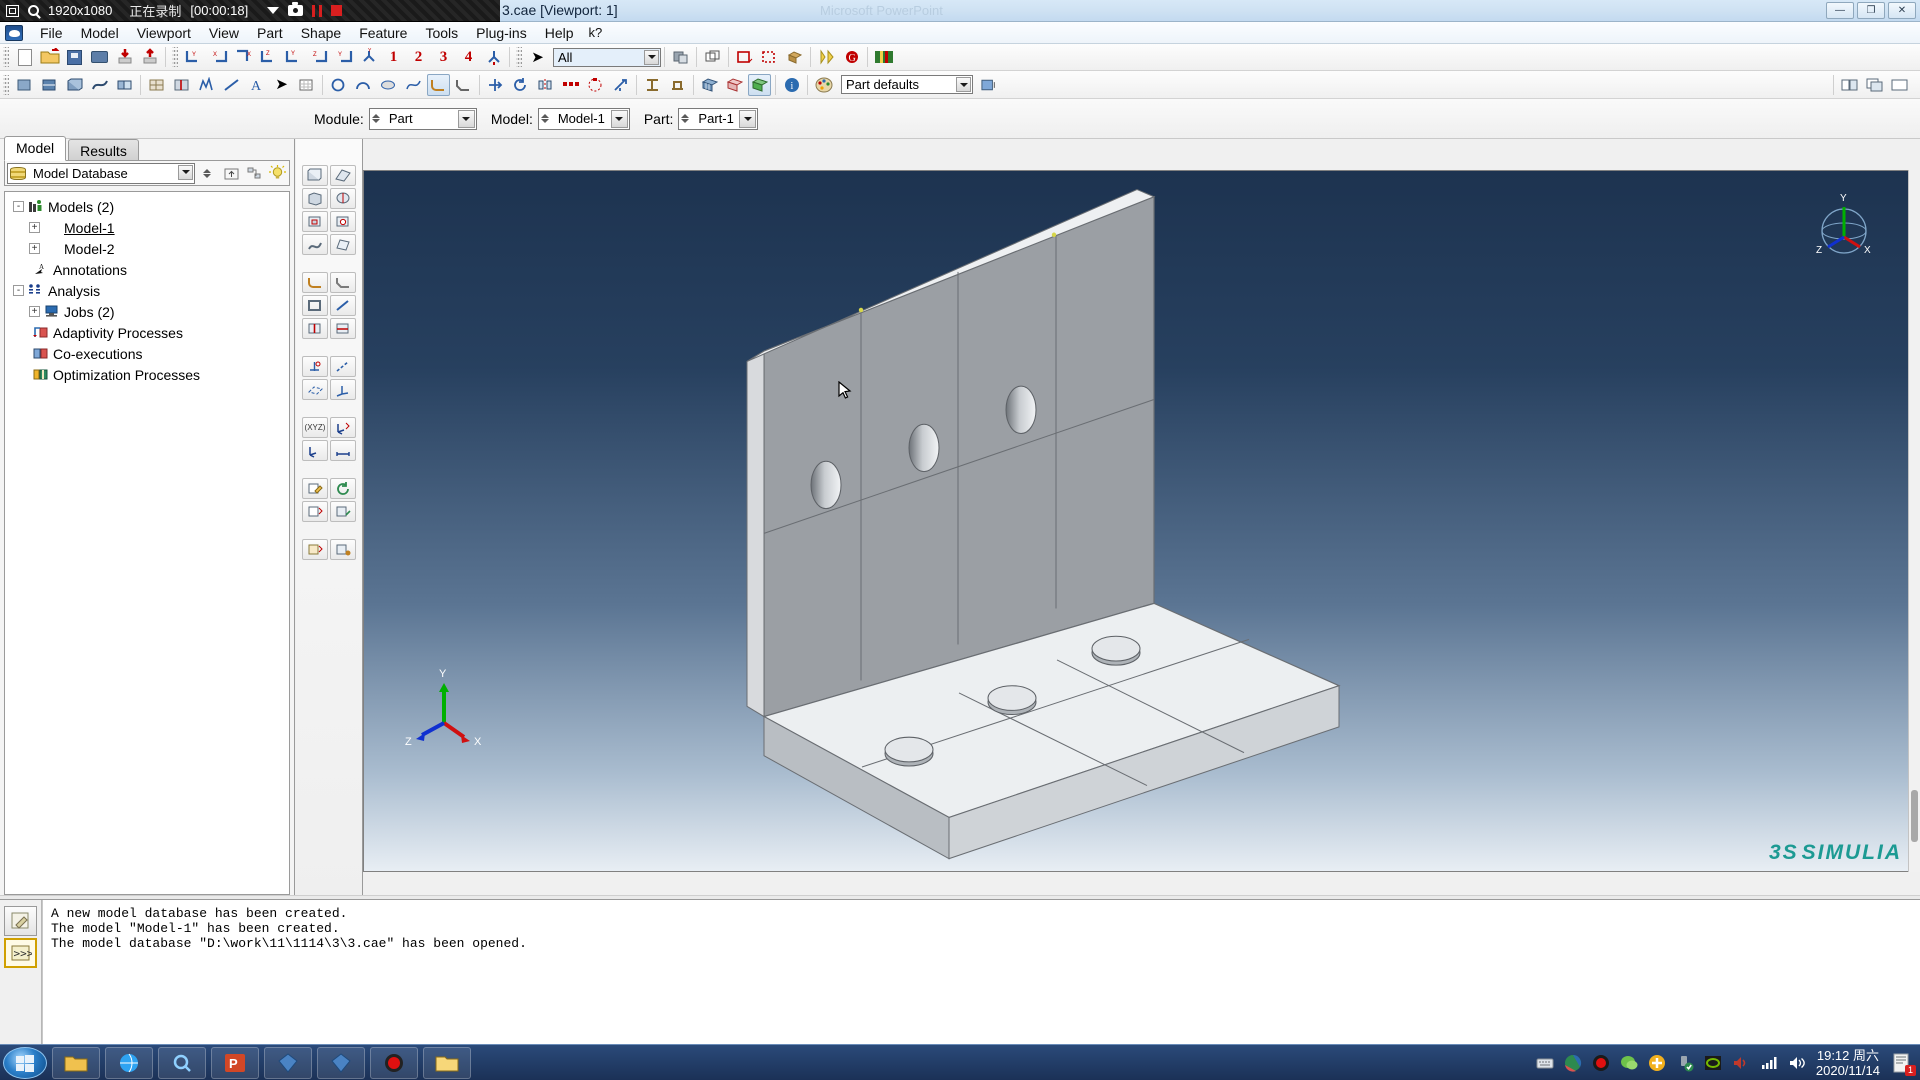  What do you see at coordinates (343, 282) in the screenshot?
I see `create-chamfer-icon` at bounding box center [343, 282].